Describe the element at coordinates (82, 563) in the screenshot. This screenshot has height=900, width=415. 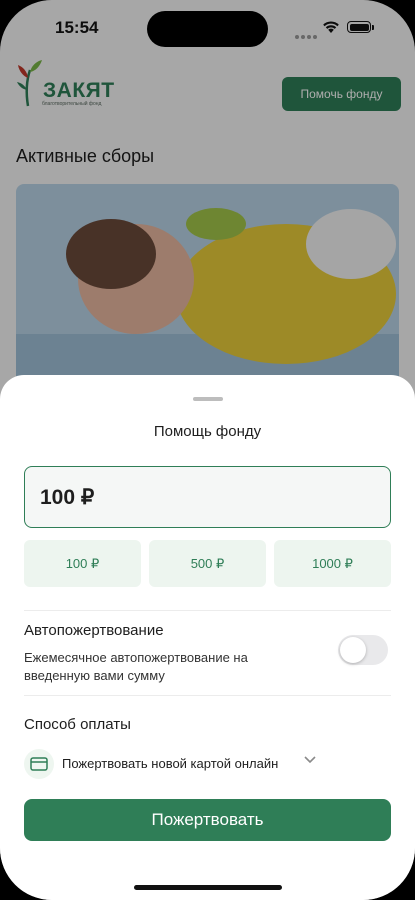
I see `preset-amount-100: 100 ₽` at that location.